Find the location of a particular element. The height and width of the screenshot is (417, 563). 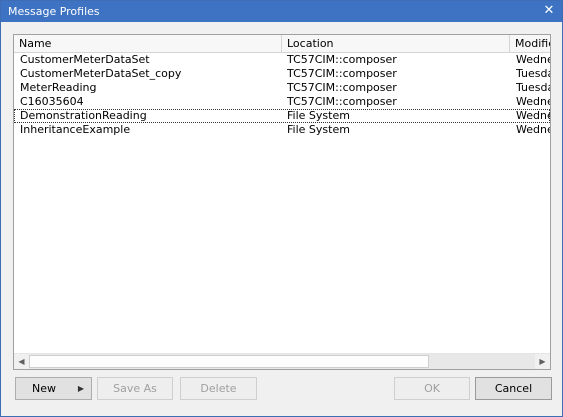

profile-name-cell: CustomerMeterDataSet_copy is located at coordinates (101, 73).